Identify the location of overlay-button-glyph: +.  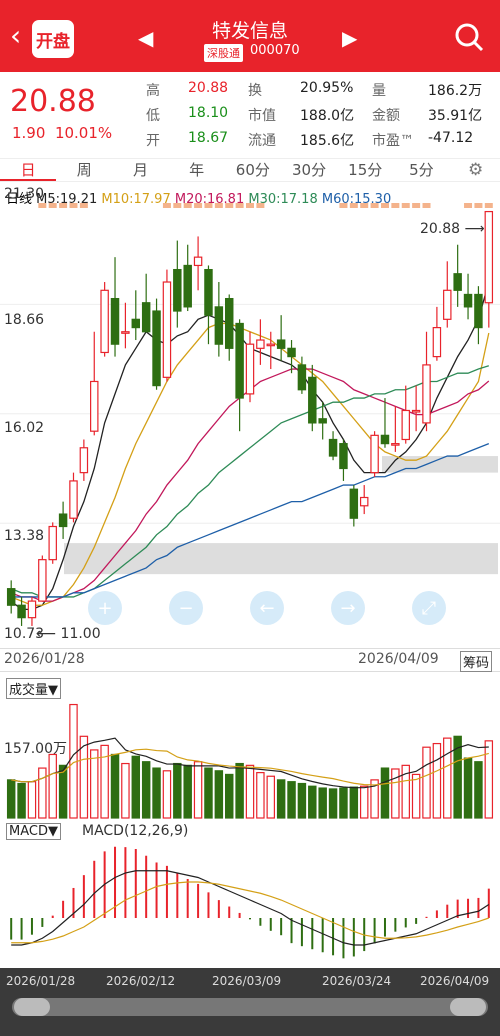
(104, 608).